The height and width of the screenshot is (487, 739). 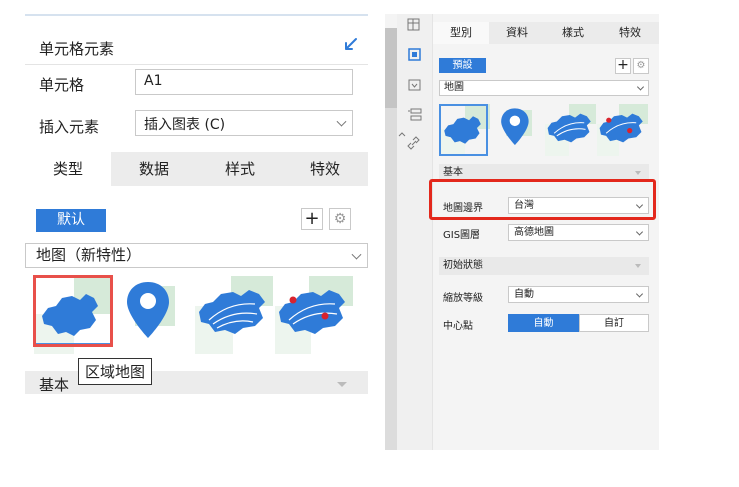 What do you see at coordinates (462, 65) in the screenshot?
I see `preset-button: 預設` at bounding box center [462, 65].